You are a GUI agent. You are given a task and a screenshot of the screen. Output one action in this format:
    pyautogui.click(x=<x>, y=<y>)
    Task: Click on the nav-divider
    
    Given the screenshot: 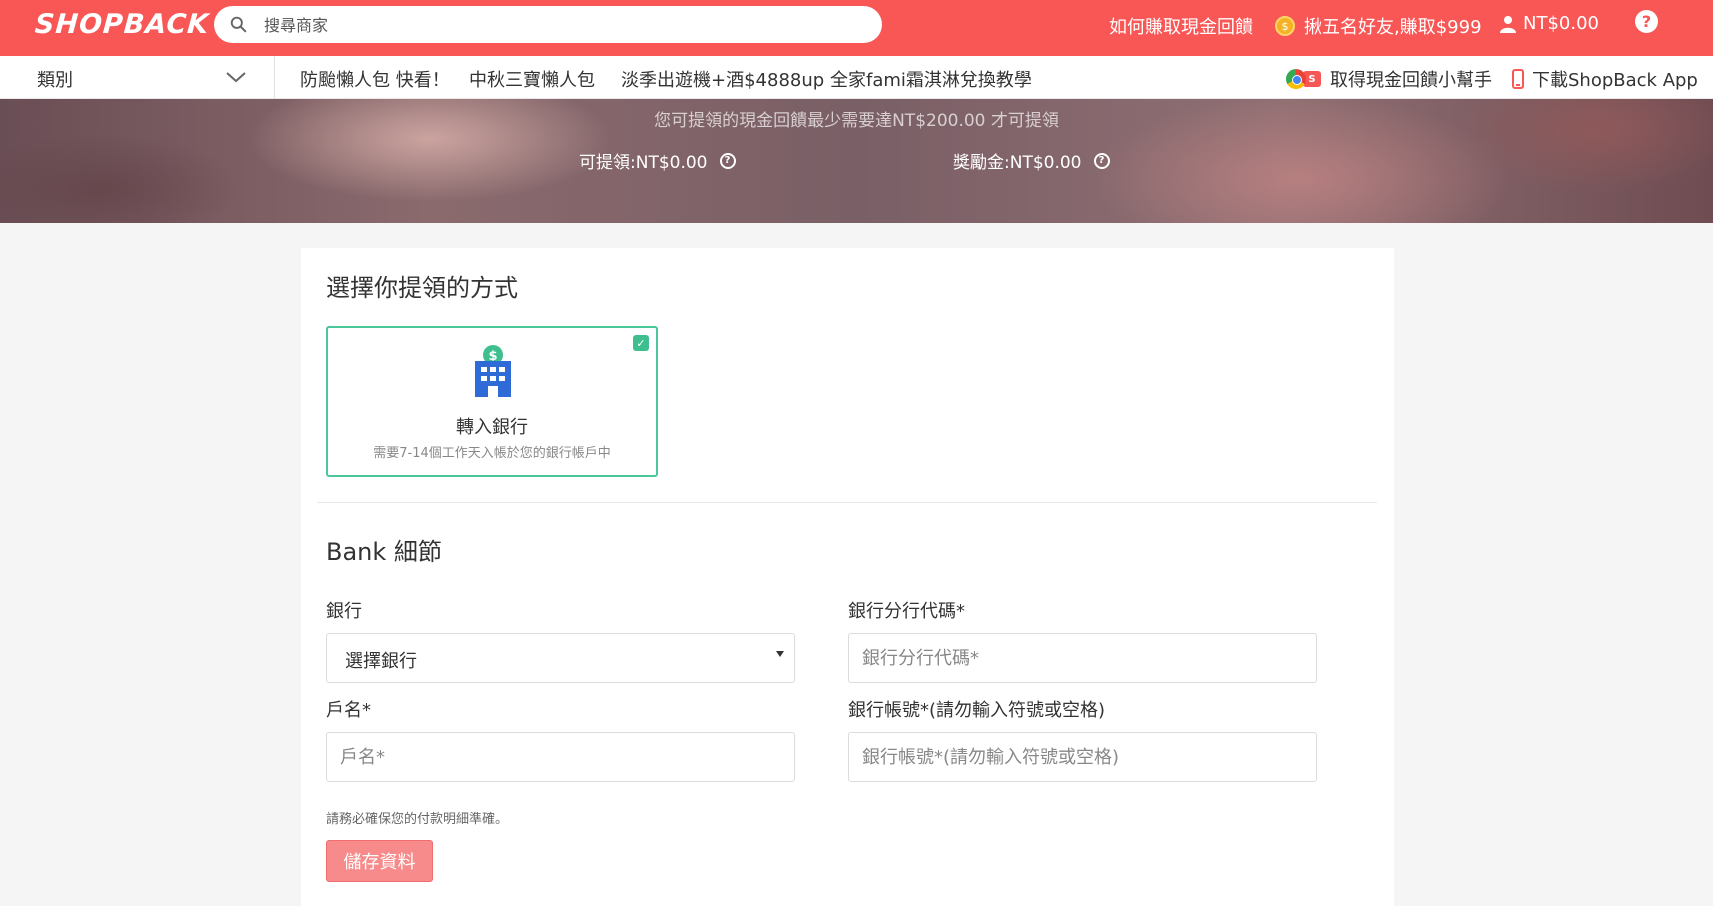 What is the action you would take?
    pyautogui.click(x=274, y=77)
    